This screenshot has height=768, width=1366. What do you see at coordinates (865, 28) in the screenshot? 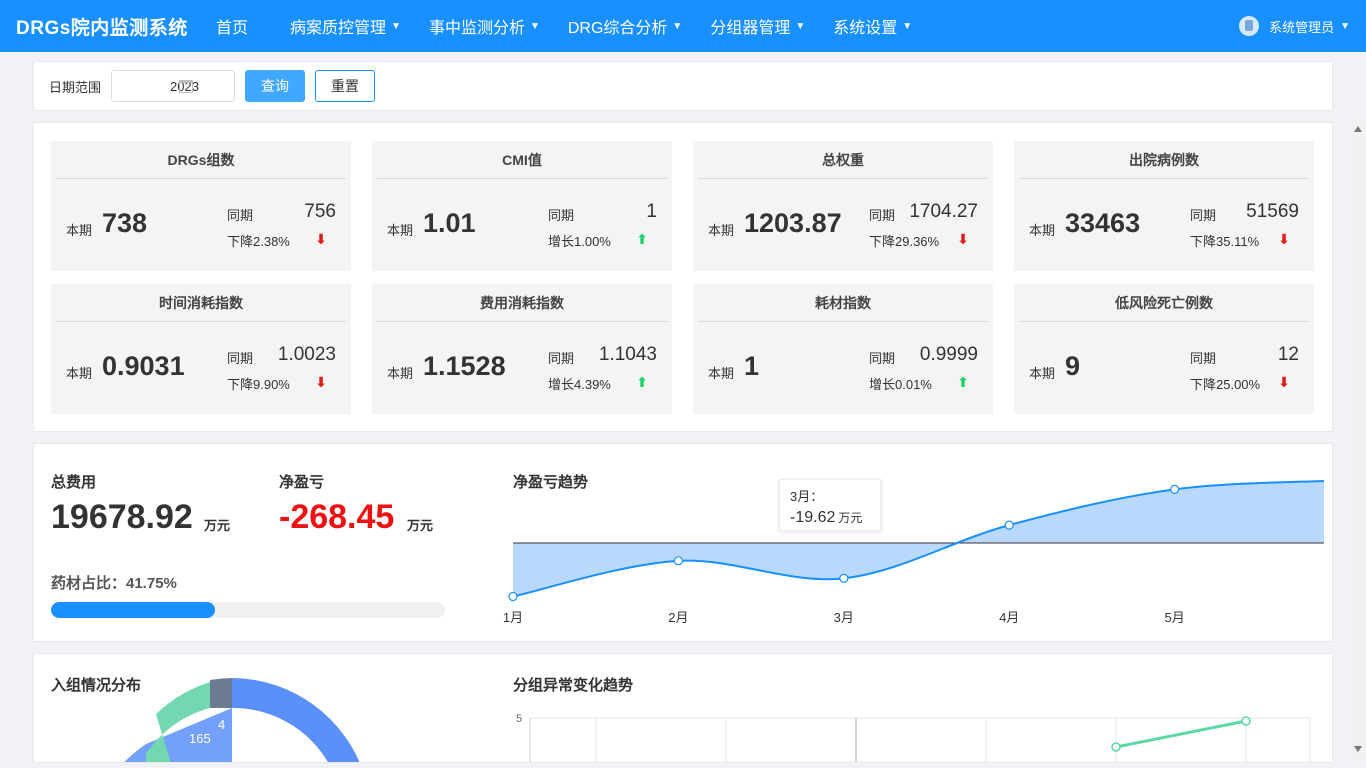
I see `nav-settings-label: 系统设置` at bounding box center [865, 28].